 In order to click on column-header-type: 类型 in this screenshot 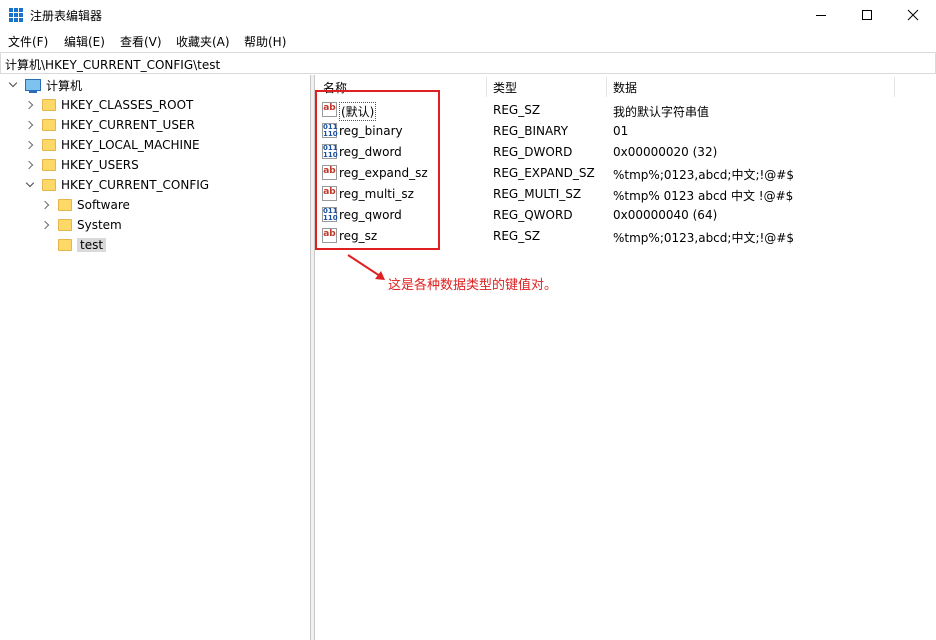, I will do `click(546, 87)`.